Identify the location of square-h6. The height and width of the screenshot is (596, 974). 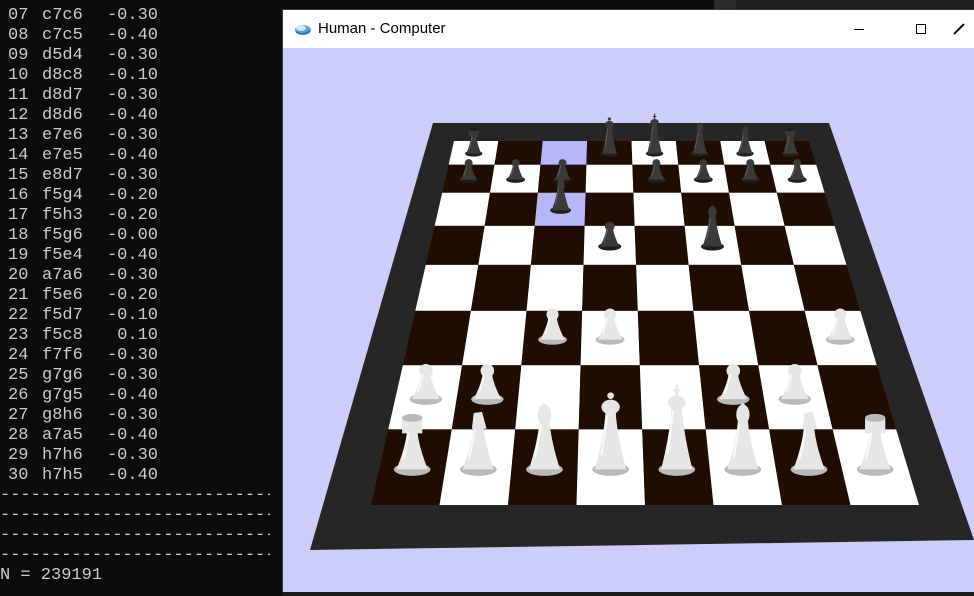
(805, 209).